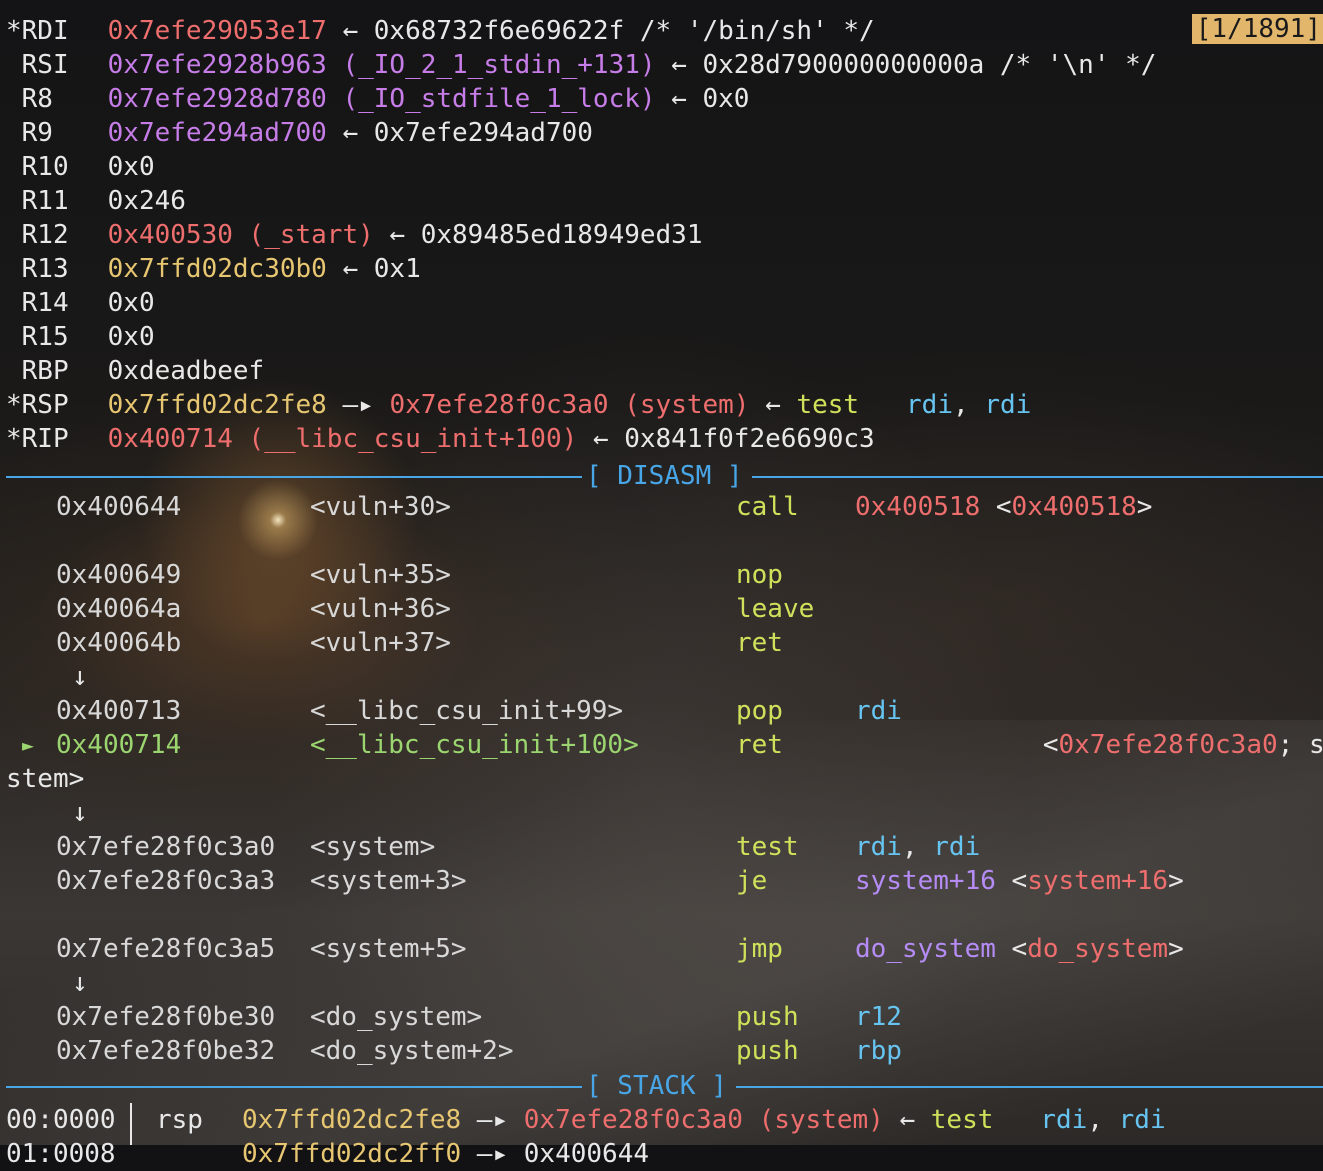  What do you see at coordinates (45, 371) in the screenshot?
I see `register-name: RBP` at bounding box center [45, 371].